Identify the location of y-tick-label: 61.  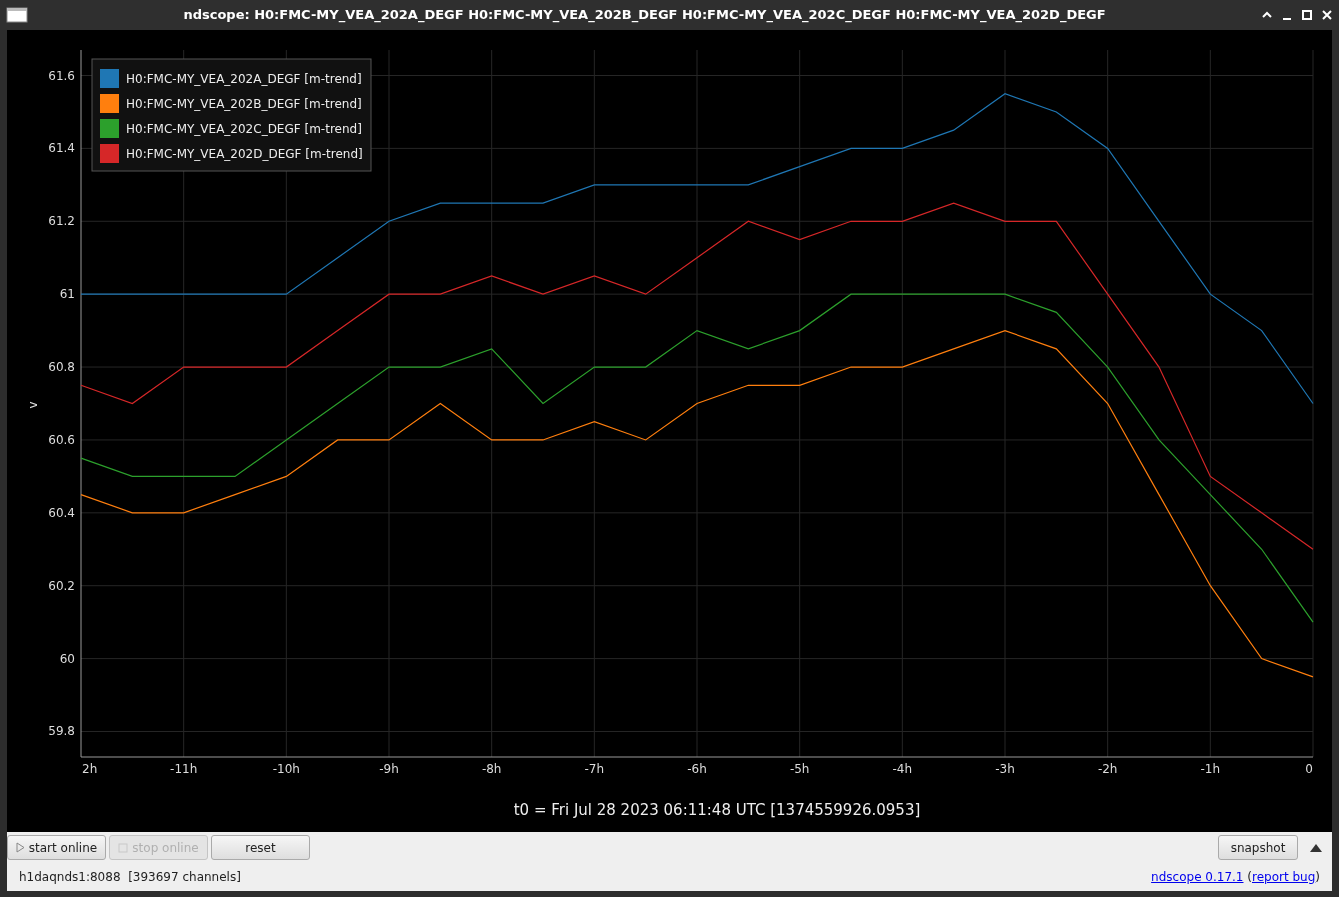
(67, 294).